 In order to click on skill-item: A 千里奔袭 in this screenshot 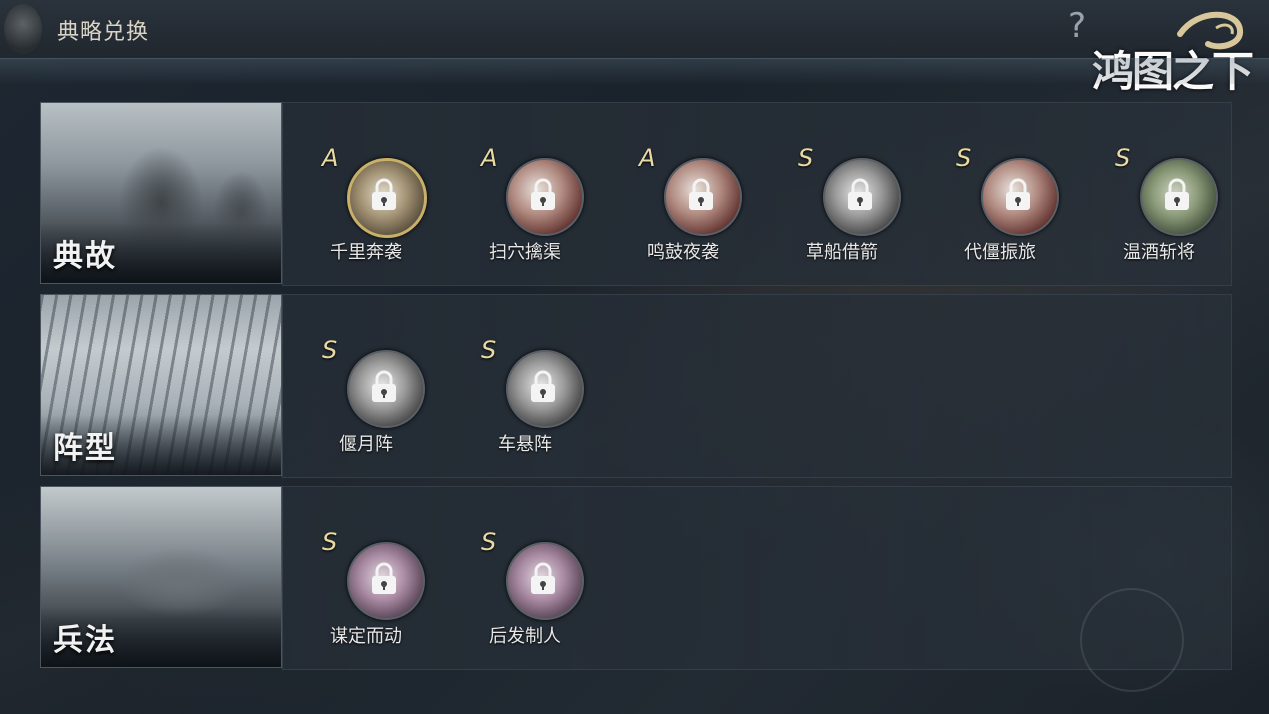, I will do `click(366, 201)`.